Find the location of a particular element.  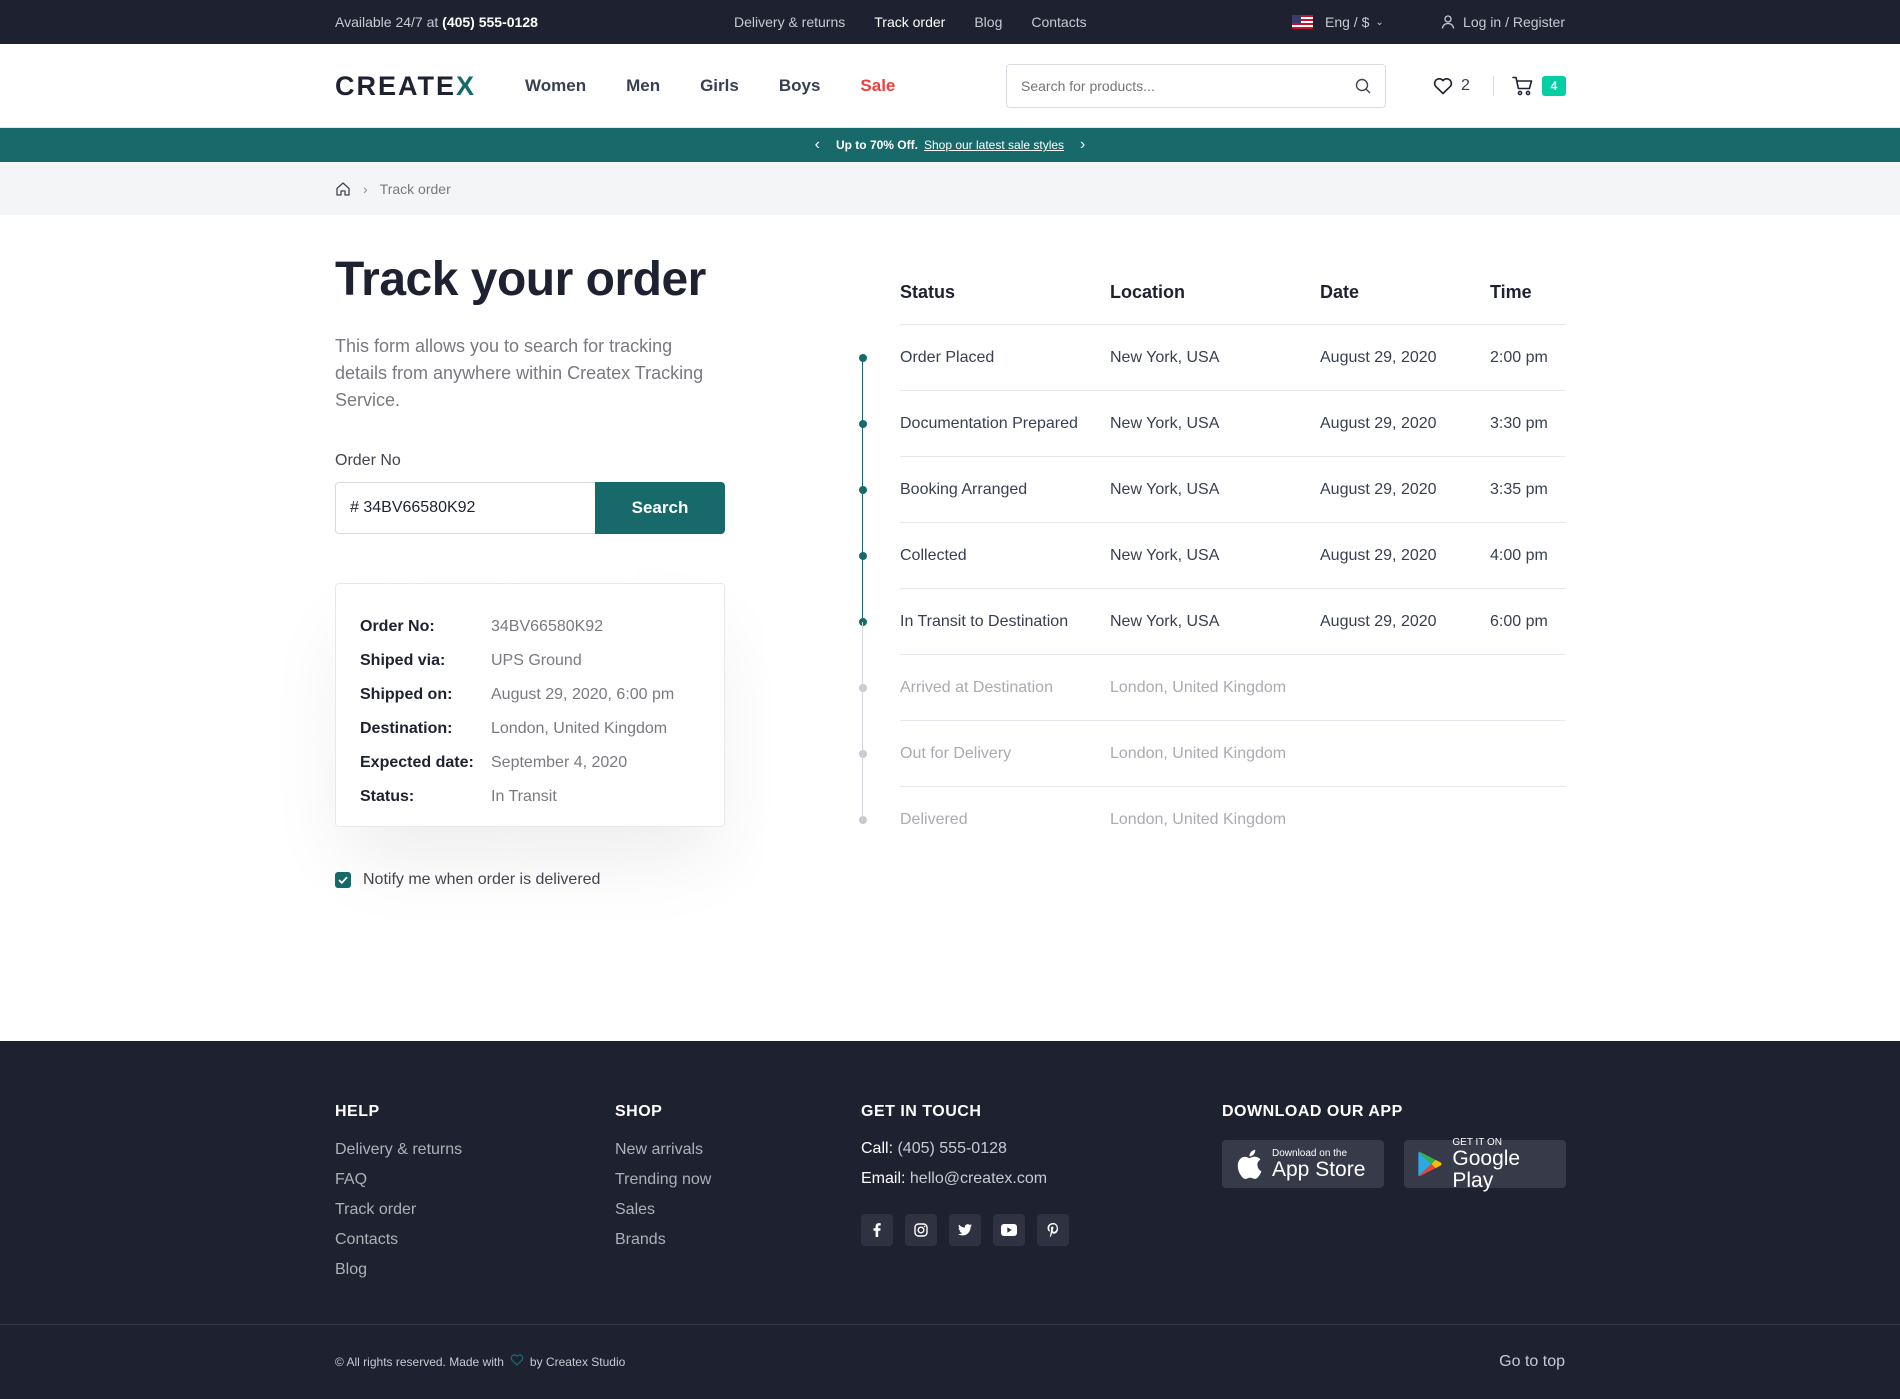

topbar-link-delivery: Delivery & returns is located at coordinates (789, 22).